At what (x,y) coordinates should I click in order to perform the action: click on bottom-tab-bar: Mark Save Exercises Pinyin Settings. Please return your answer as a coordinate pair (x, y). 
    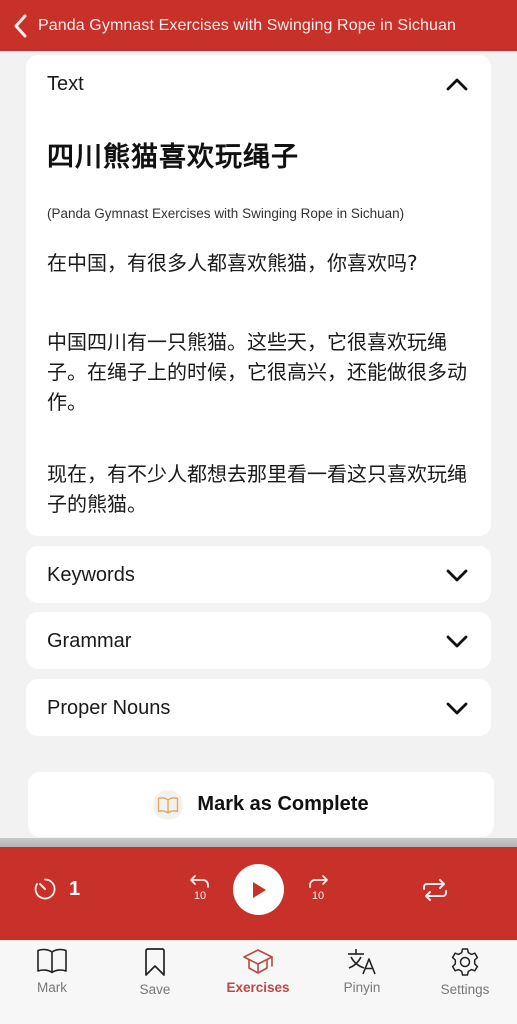
    Looking at the image, I should click on (258, 982).